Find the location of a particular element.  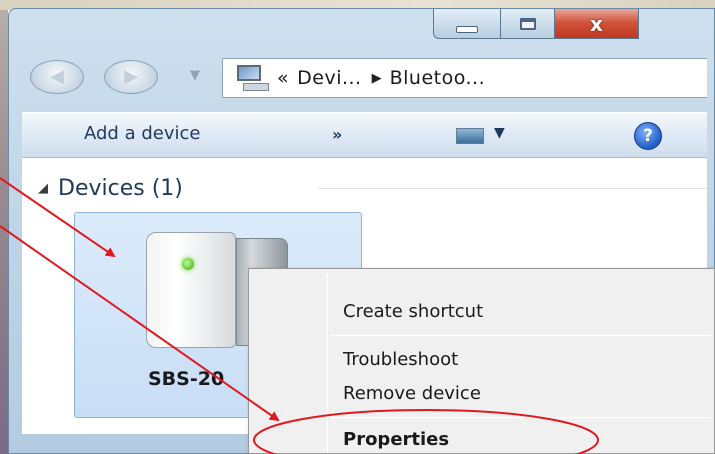

device-name-label: SBS-20 is located at coordinates (186, 379).